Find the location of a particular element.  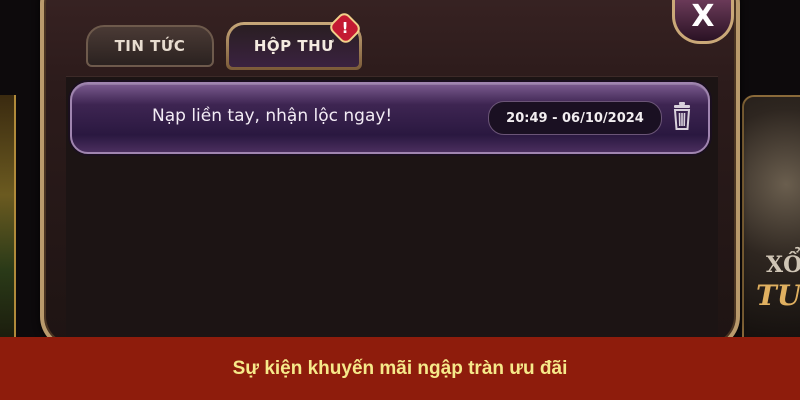

promo-banner-text: Sự kiện khuyến mãi ngập tràn ưu đãi is located at coordinates (400, 368).